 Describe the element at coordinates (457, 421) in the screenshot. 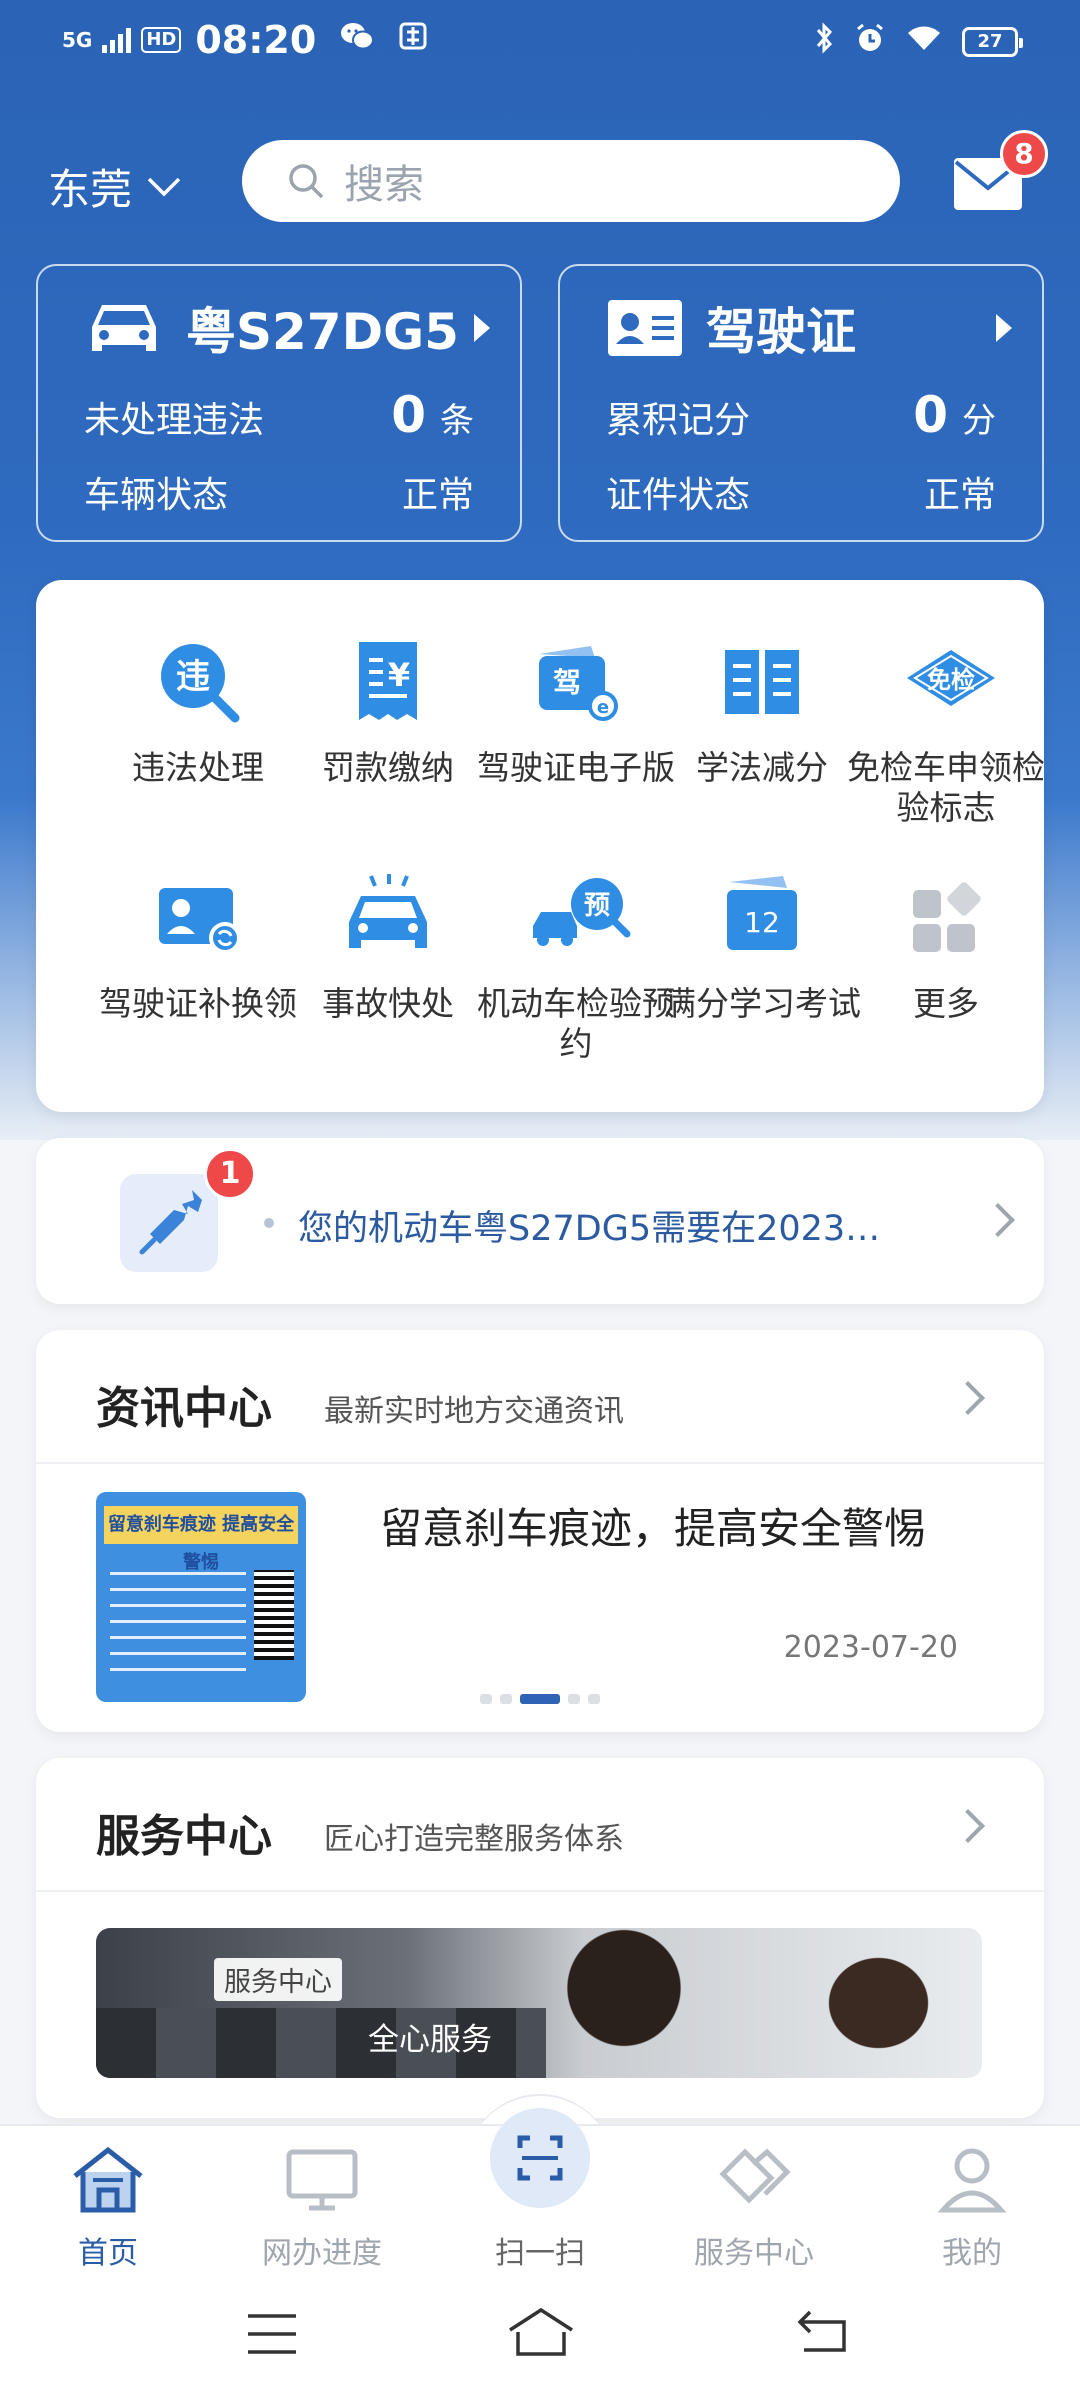

I see `violation-unit: 条` at that location.